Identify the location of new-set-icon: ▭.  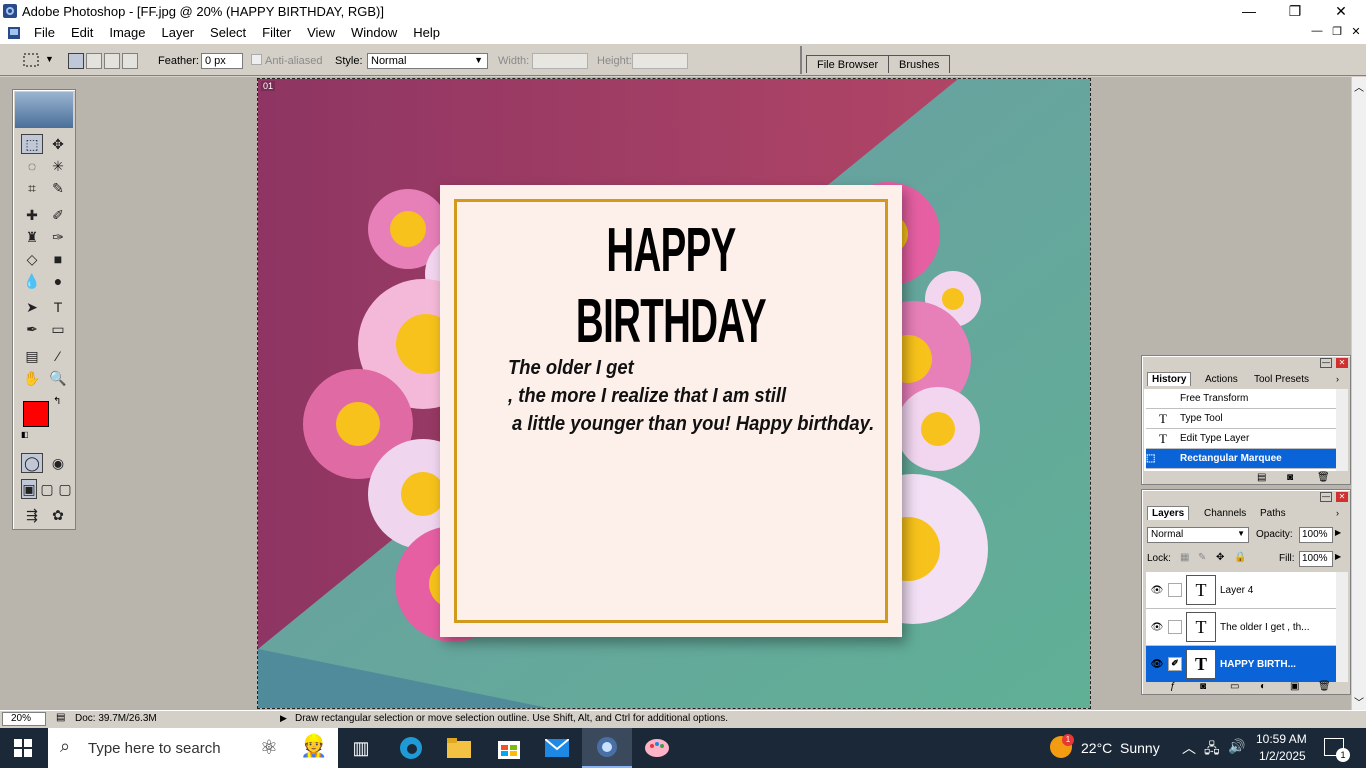
(1234, 686).